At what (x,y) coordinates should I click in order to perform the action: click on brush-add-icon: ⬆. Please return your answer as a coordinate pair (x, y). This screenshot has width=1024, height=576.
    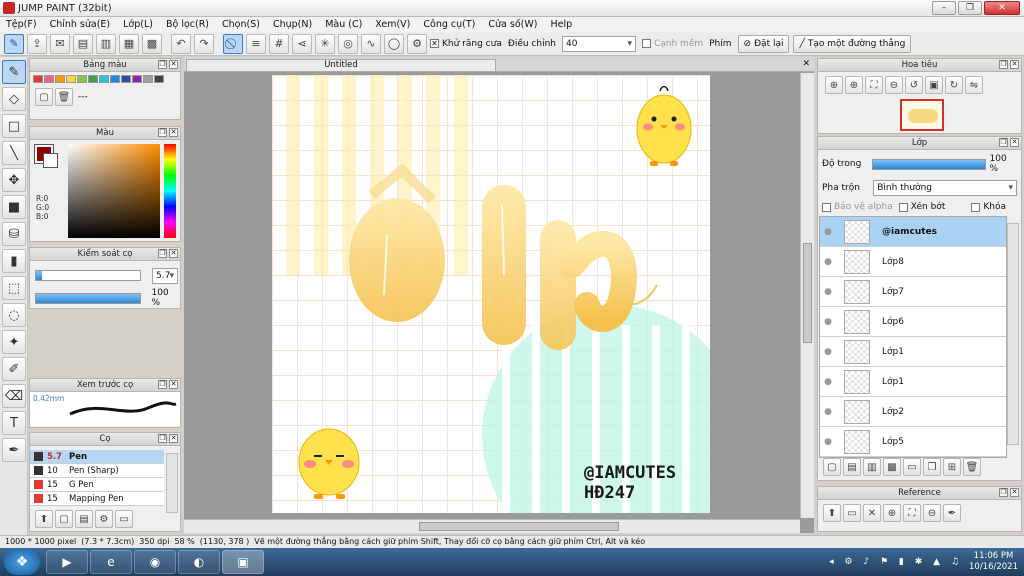
    Looking at the image, I should click on (44, 519).